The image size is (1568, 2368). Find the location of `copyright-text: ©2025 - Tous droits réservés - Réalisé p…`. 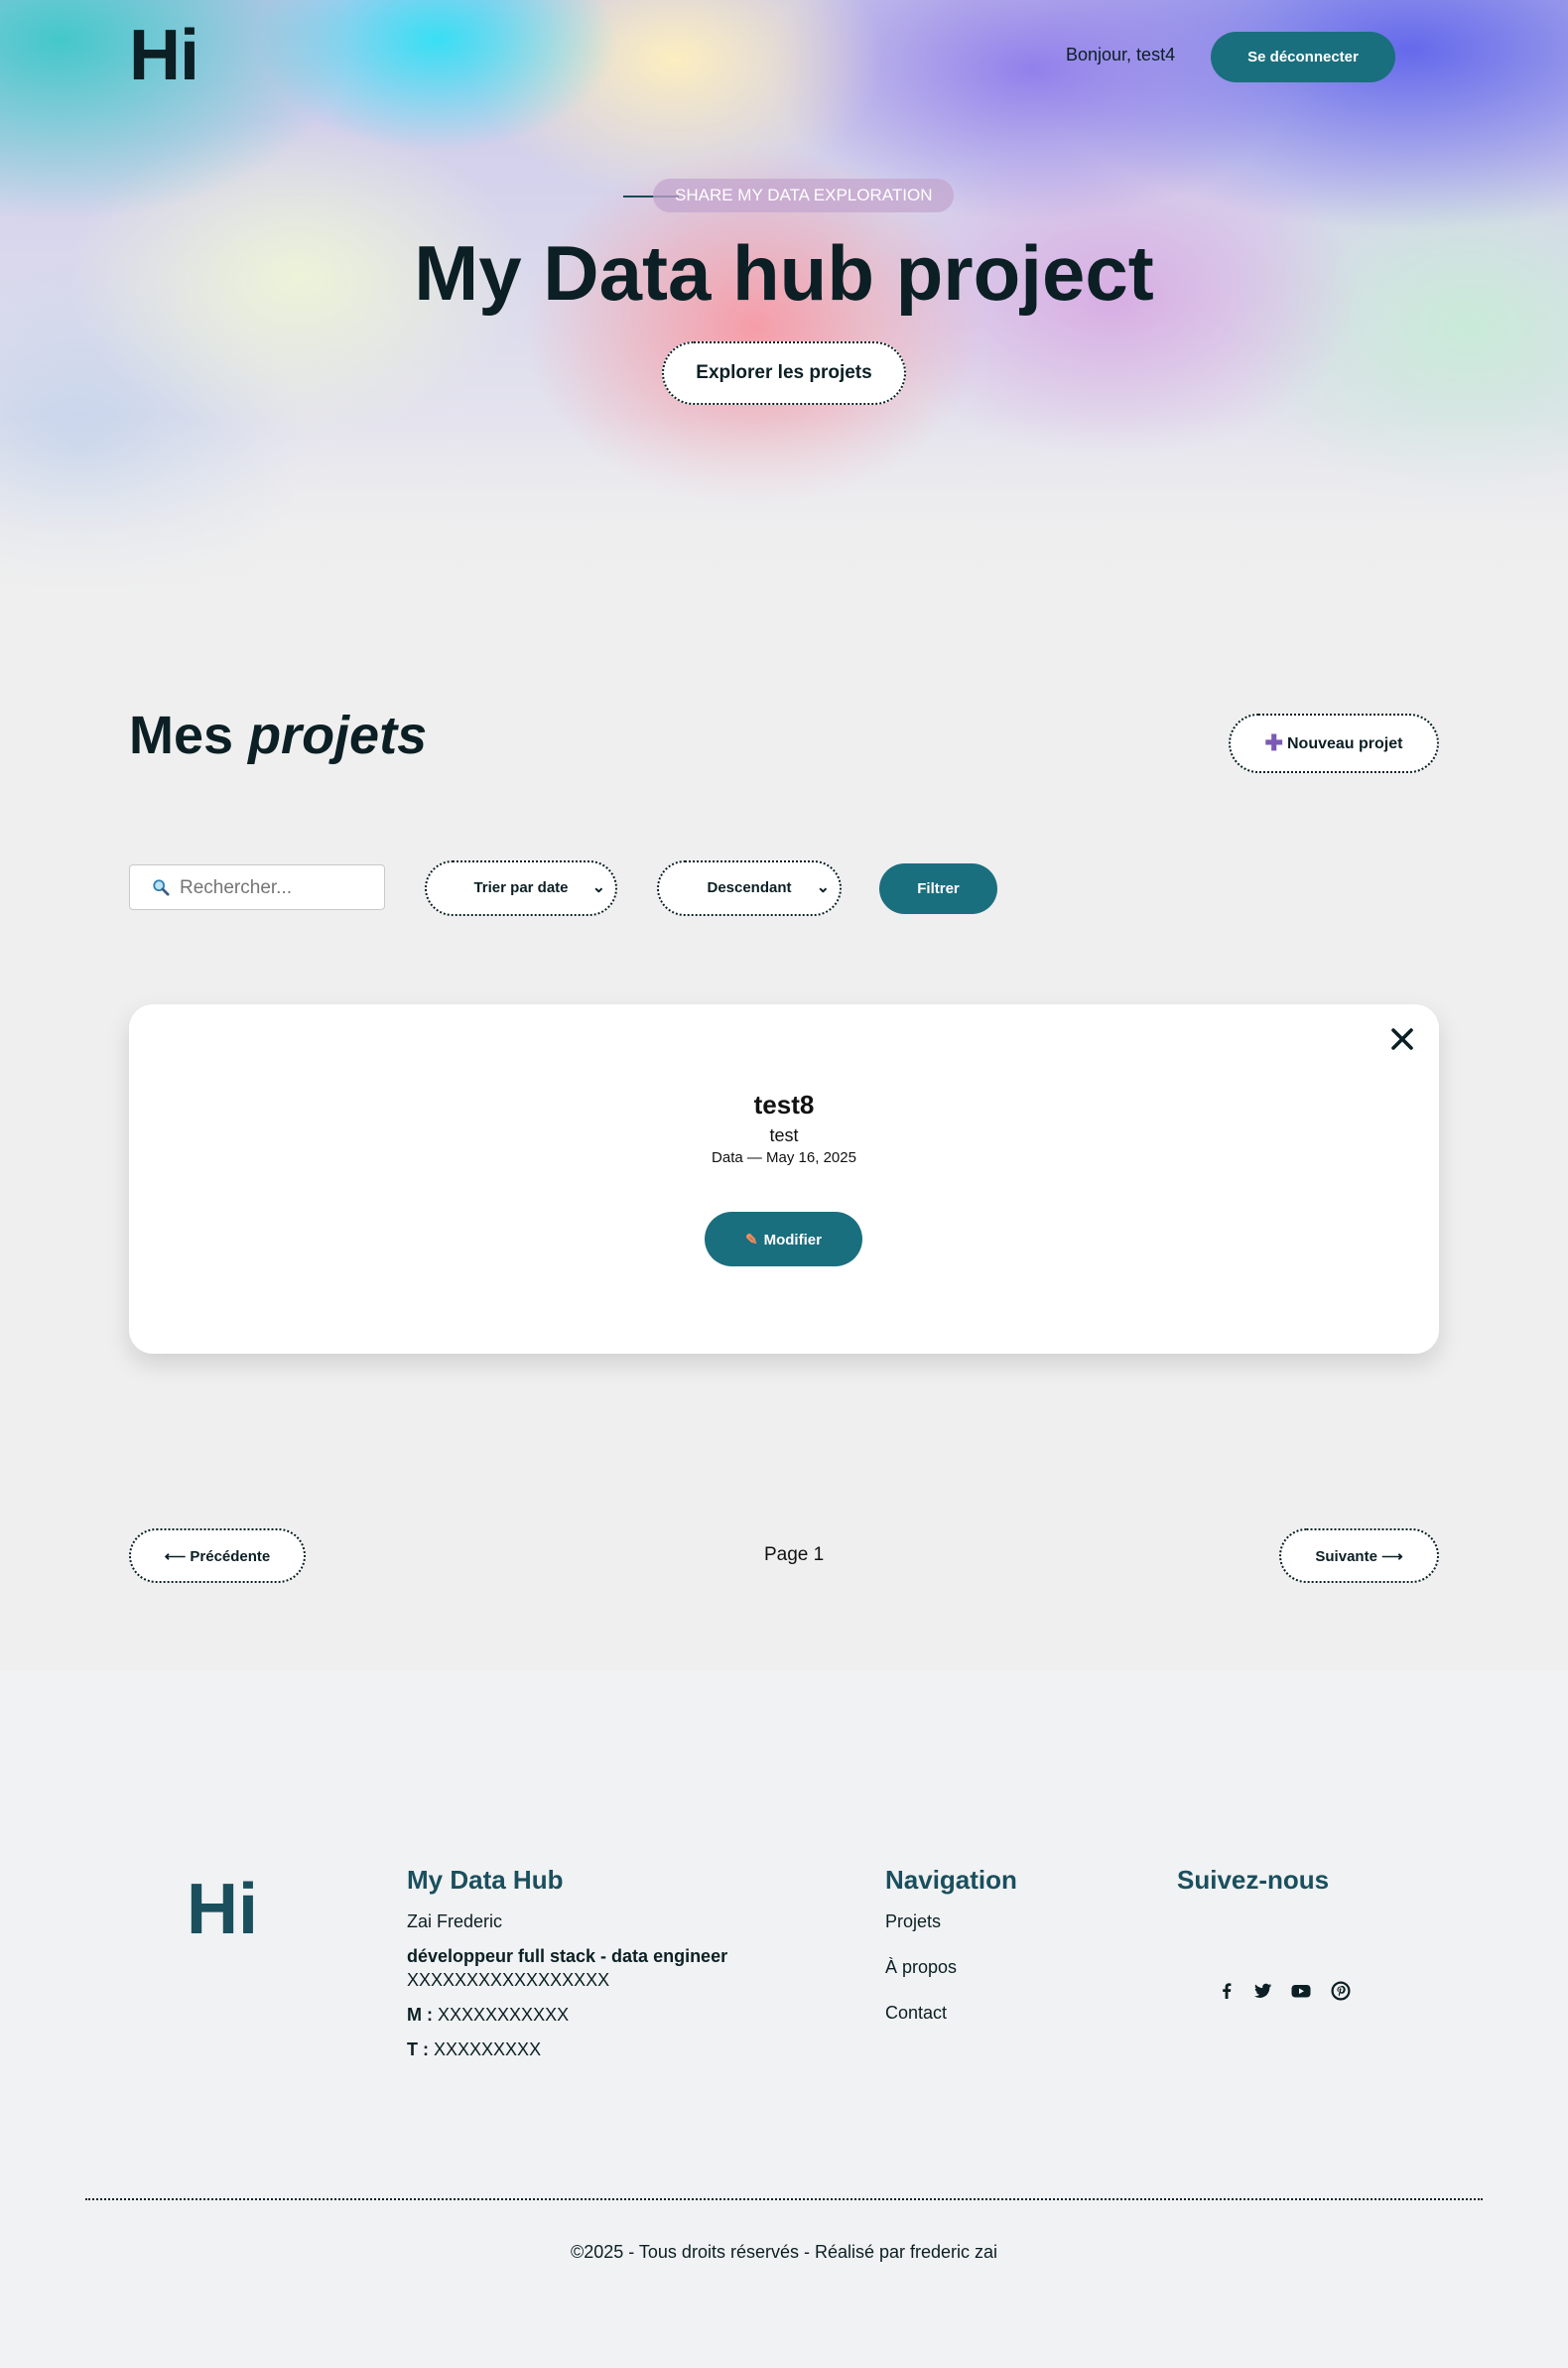

copyright-text: ©2025 - Tous droits réservés - Réalisé p… is located at coordinates (784, 2252).